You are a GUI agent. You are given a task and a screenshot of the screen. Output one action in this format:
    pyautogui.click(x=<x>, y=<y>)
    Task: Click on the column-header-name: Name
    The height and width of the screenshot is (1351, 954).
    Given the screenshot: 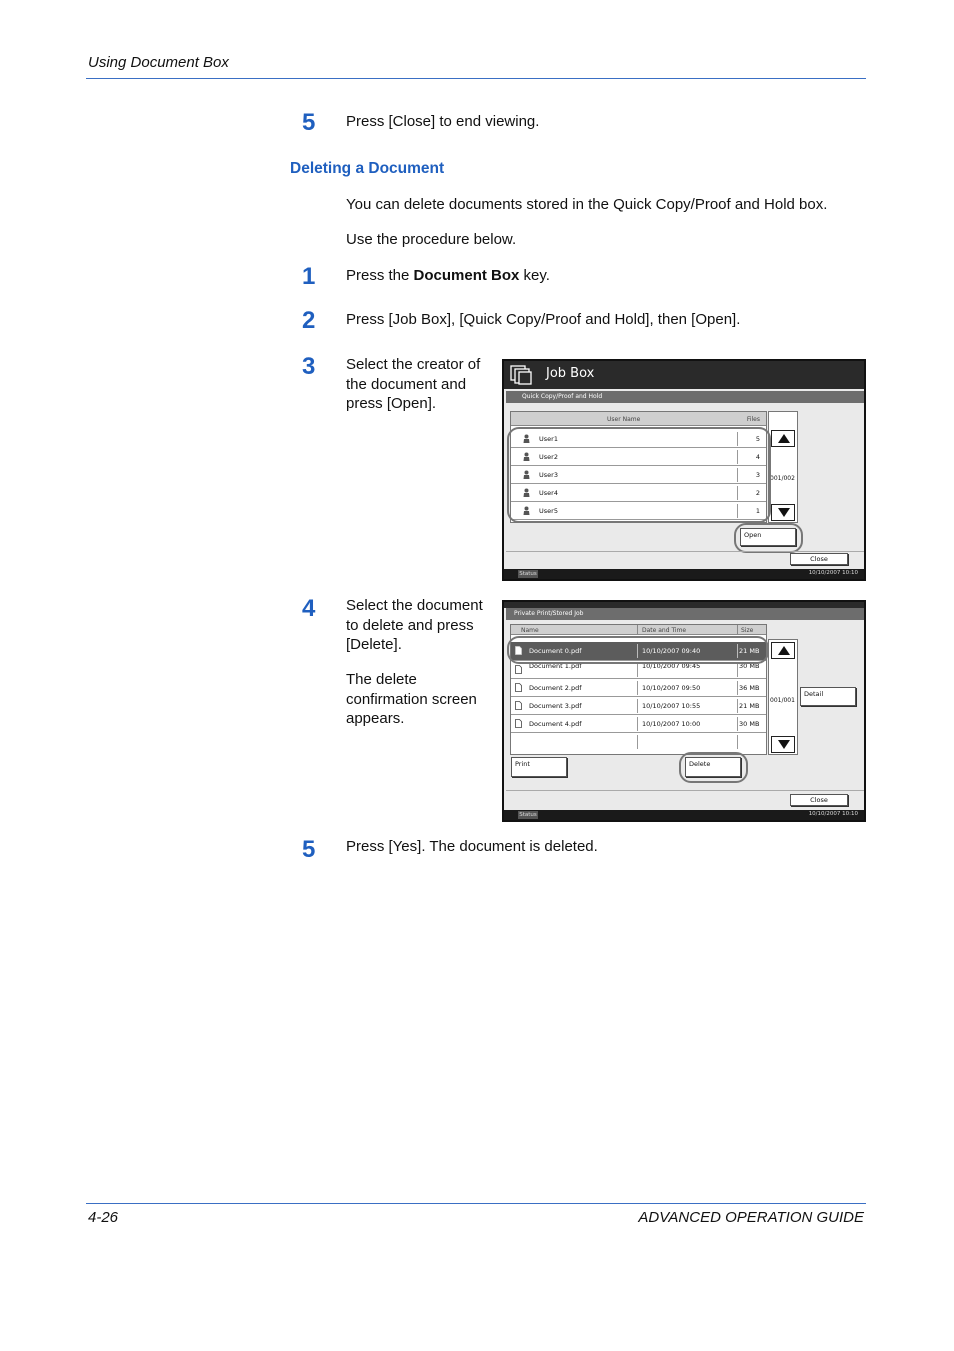 What is the action you would take?
    pyautogui.click(x=530, y=630)
    